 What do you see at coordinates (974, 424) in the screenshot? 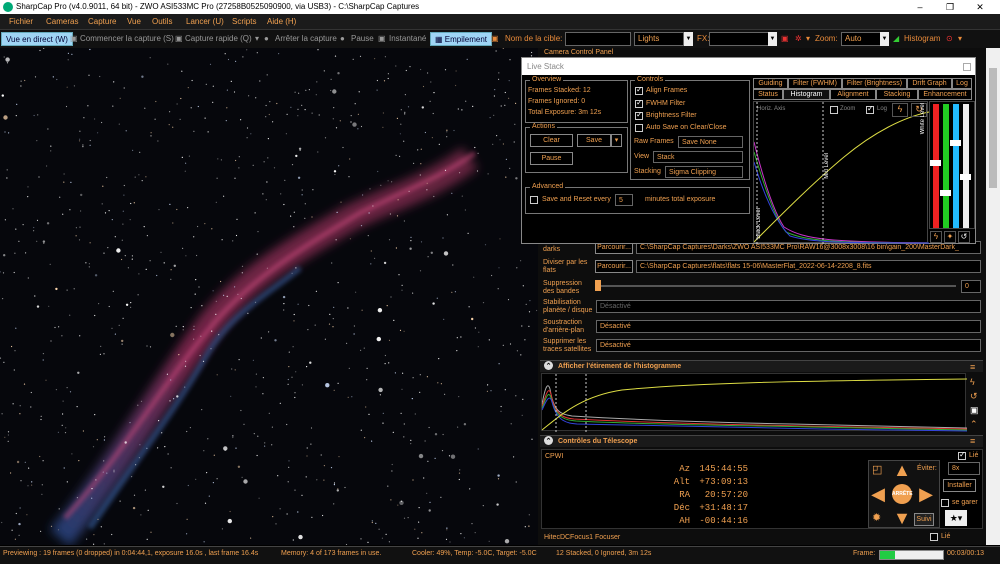
I see `chevron-up-icon: ⌃` at bounding box center [974, 424].